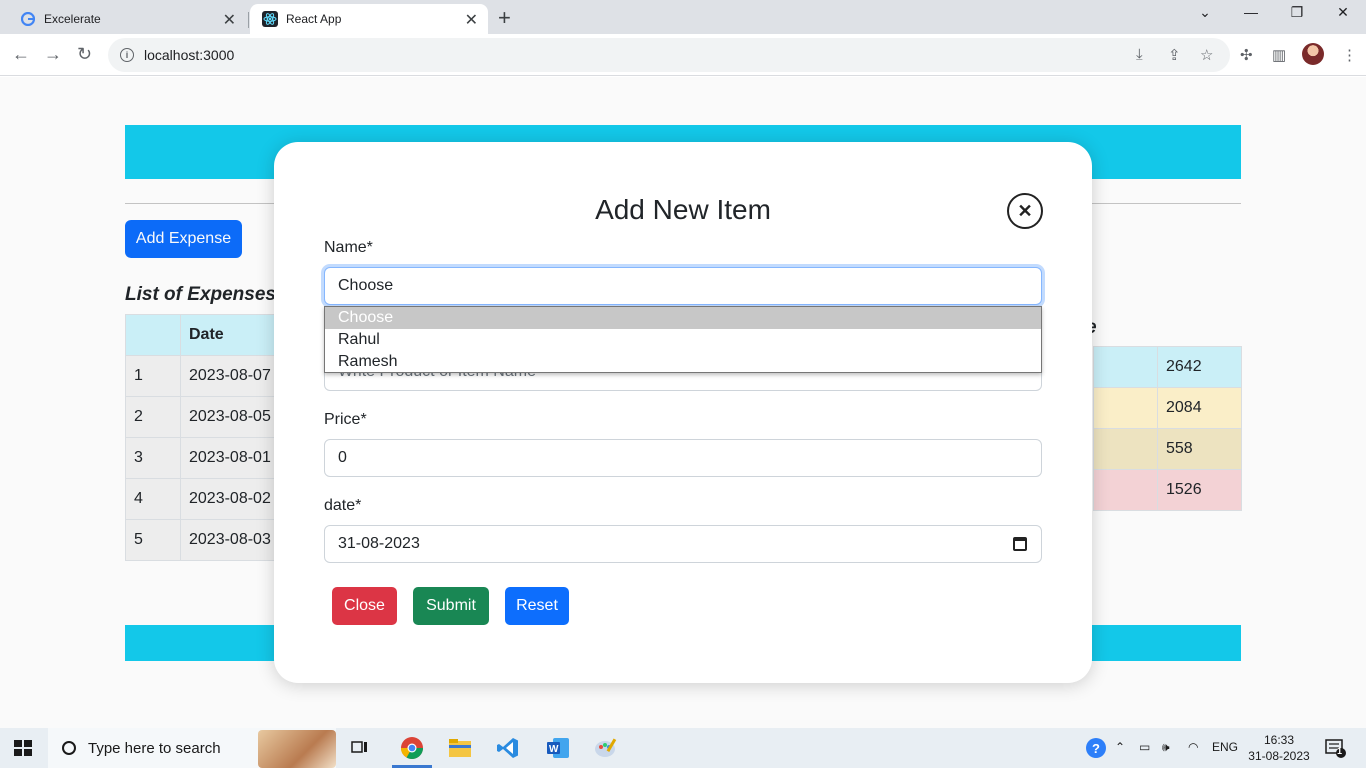 This screenshot has height=768, width=1366. Describe the element at coordinates (348, 247) in the screenshot. I see `name-label: Name*` at that location.